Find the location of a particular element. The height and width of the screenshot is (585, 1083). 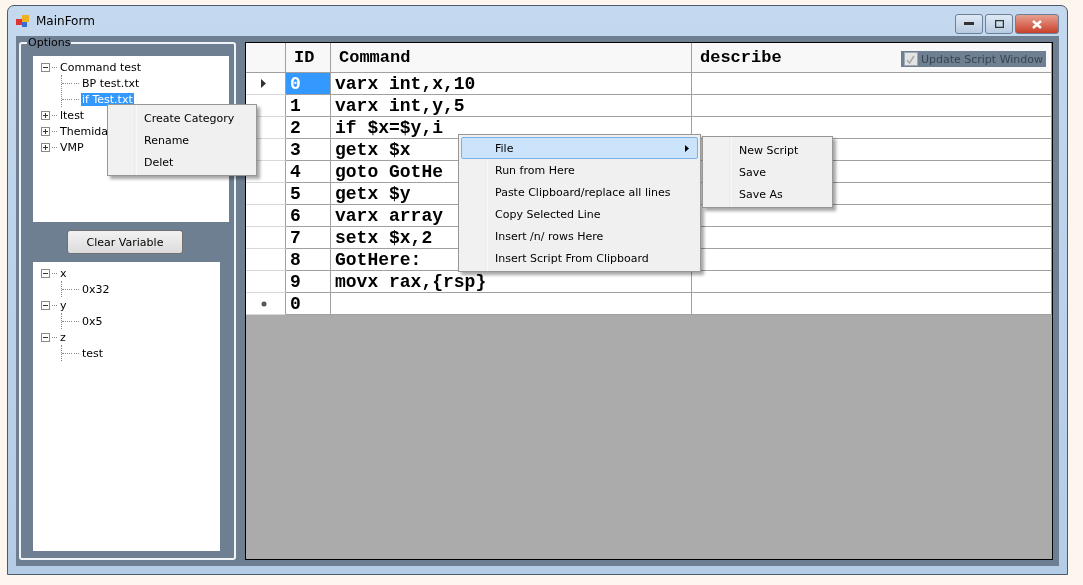

command-cell is located at coordinates (511, 304).